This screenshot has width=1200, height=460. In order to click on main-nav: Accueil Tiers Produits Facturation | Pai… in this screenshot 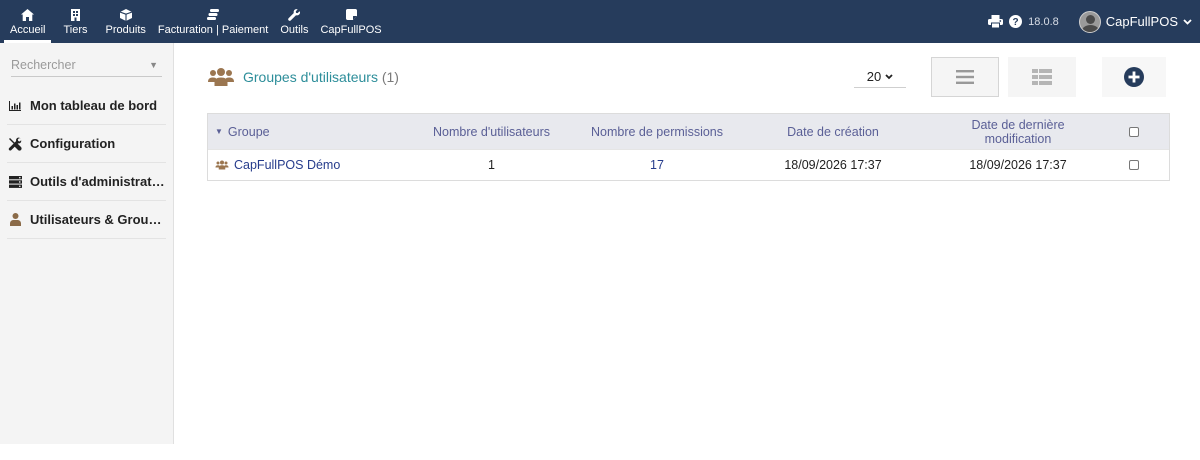, I will do `click(196, 21)`.